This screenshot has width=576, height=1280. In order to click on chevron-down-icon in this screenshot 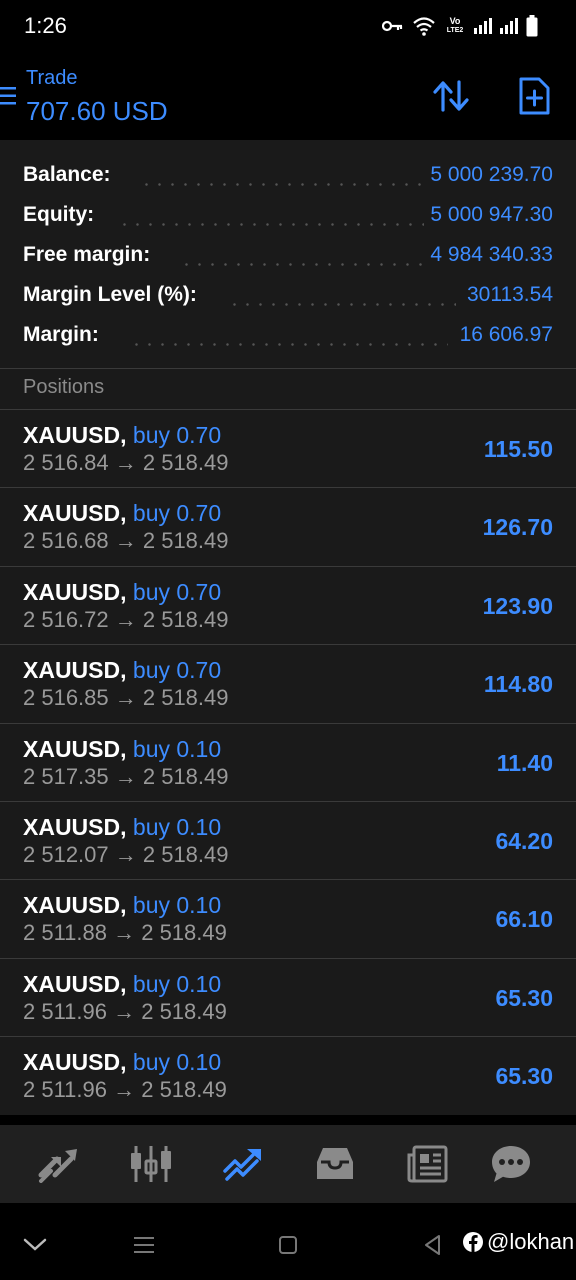, I will do `click(35, 1244)`.